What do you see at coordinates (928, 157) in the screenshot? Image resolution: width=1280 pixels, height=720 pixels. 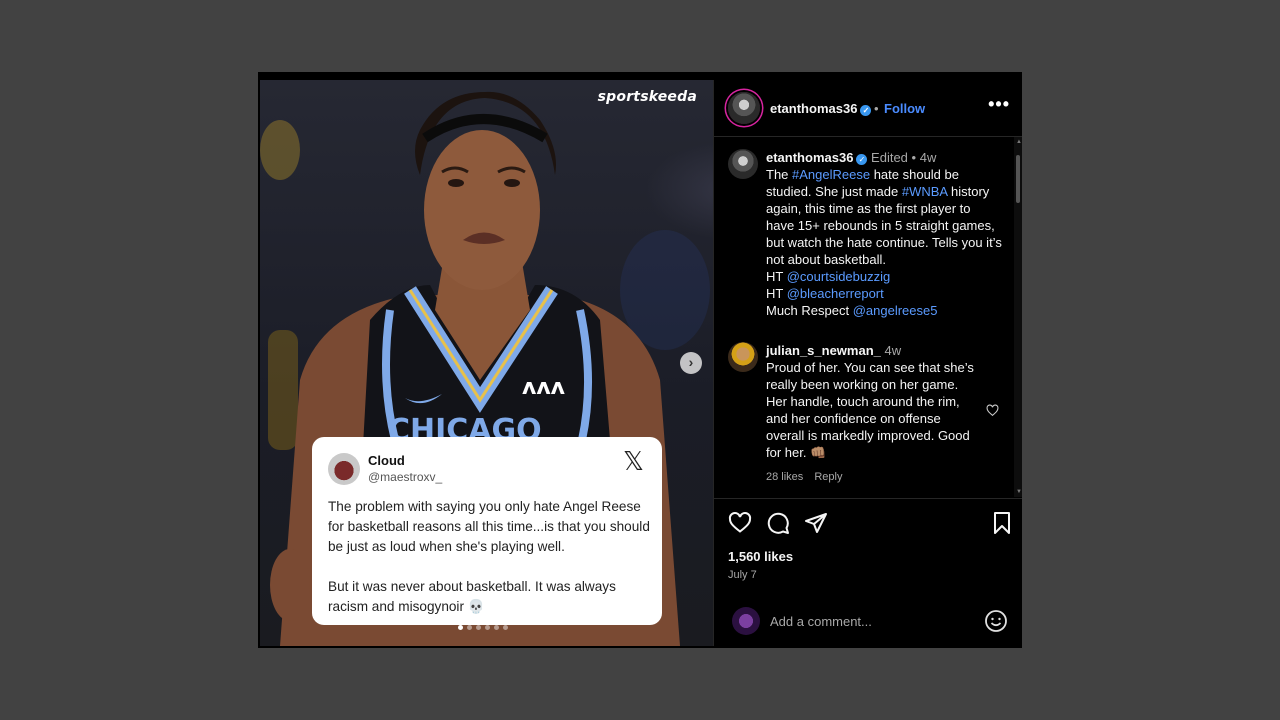 I see `caption-age: 4w` at bounding box center [928, 157].